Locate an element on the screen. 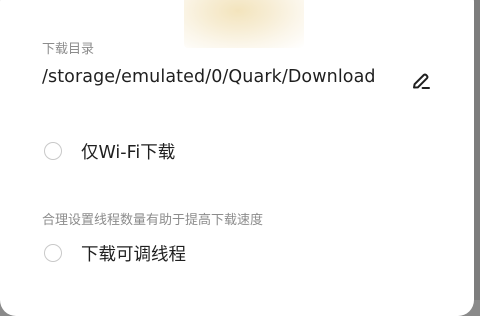 The height and width of the screenshot is (316, 480). download-dir-path: /storage/emulated/0/Quark/Download is located at coordinates (209, 77).